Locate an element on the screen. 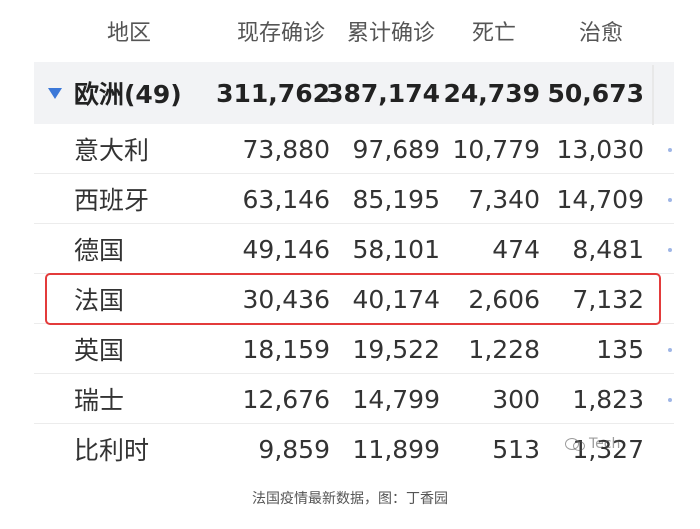 The width and height of the screenshot is (700, 529). country-name: 瑞士 is located at coordinates (99, 400).